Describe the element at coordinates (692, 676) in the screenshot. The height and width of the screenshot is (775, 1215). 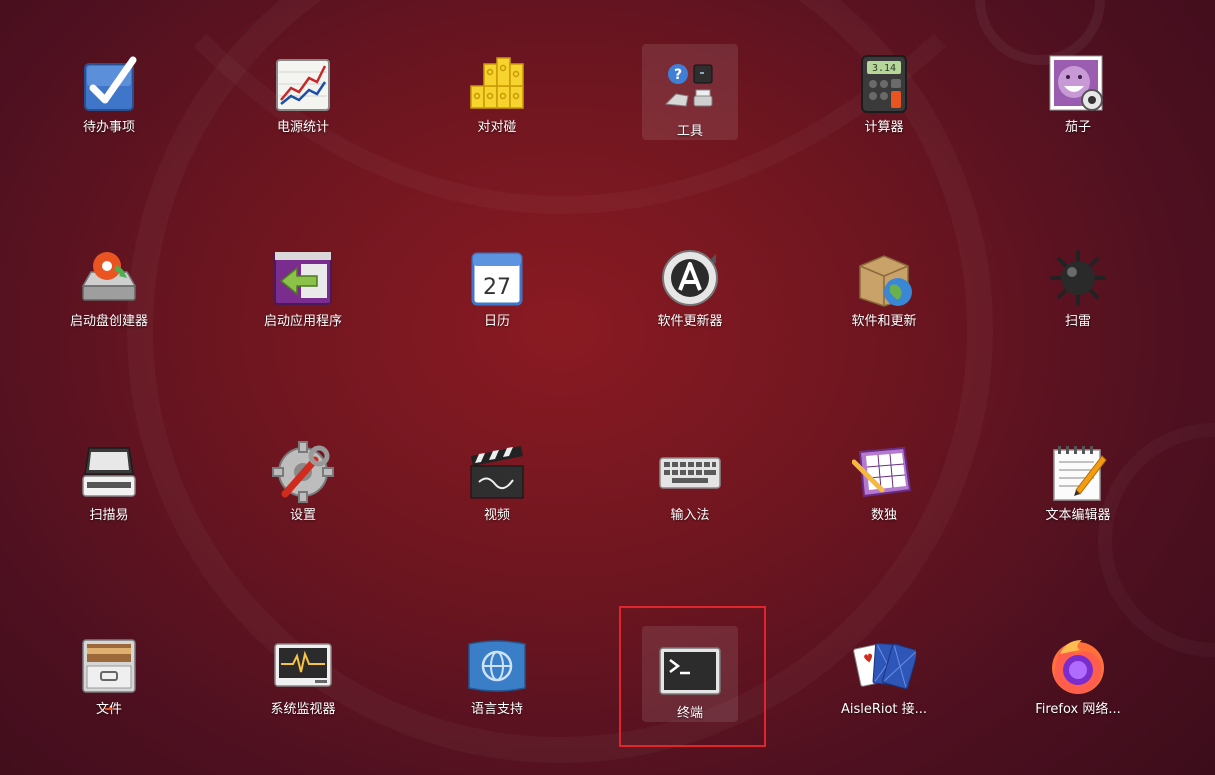
I see `selection-highlight-box` at that location.